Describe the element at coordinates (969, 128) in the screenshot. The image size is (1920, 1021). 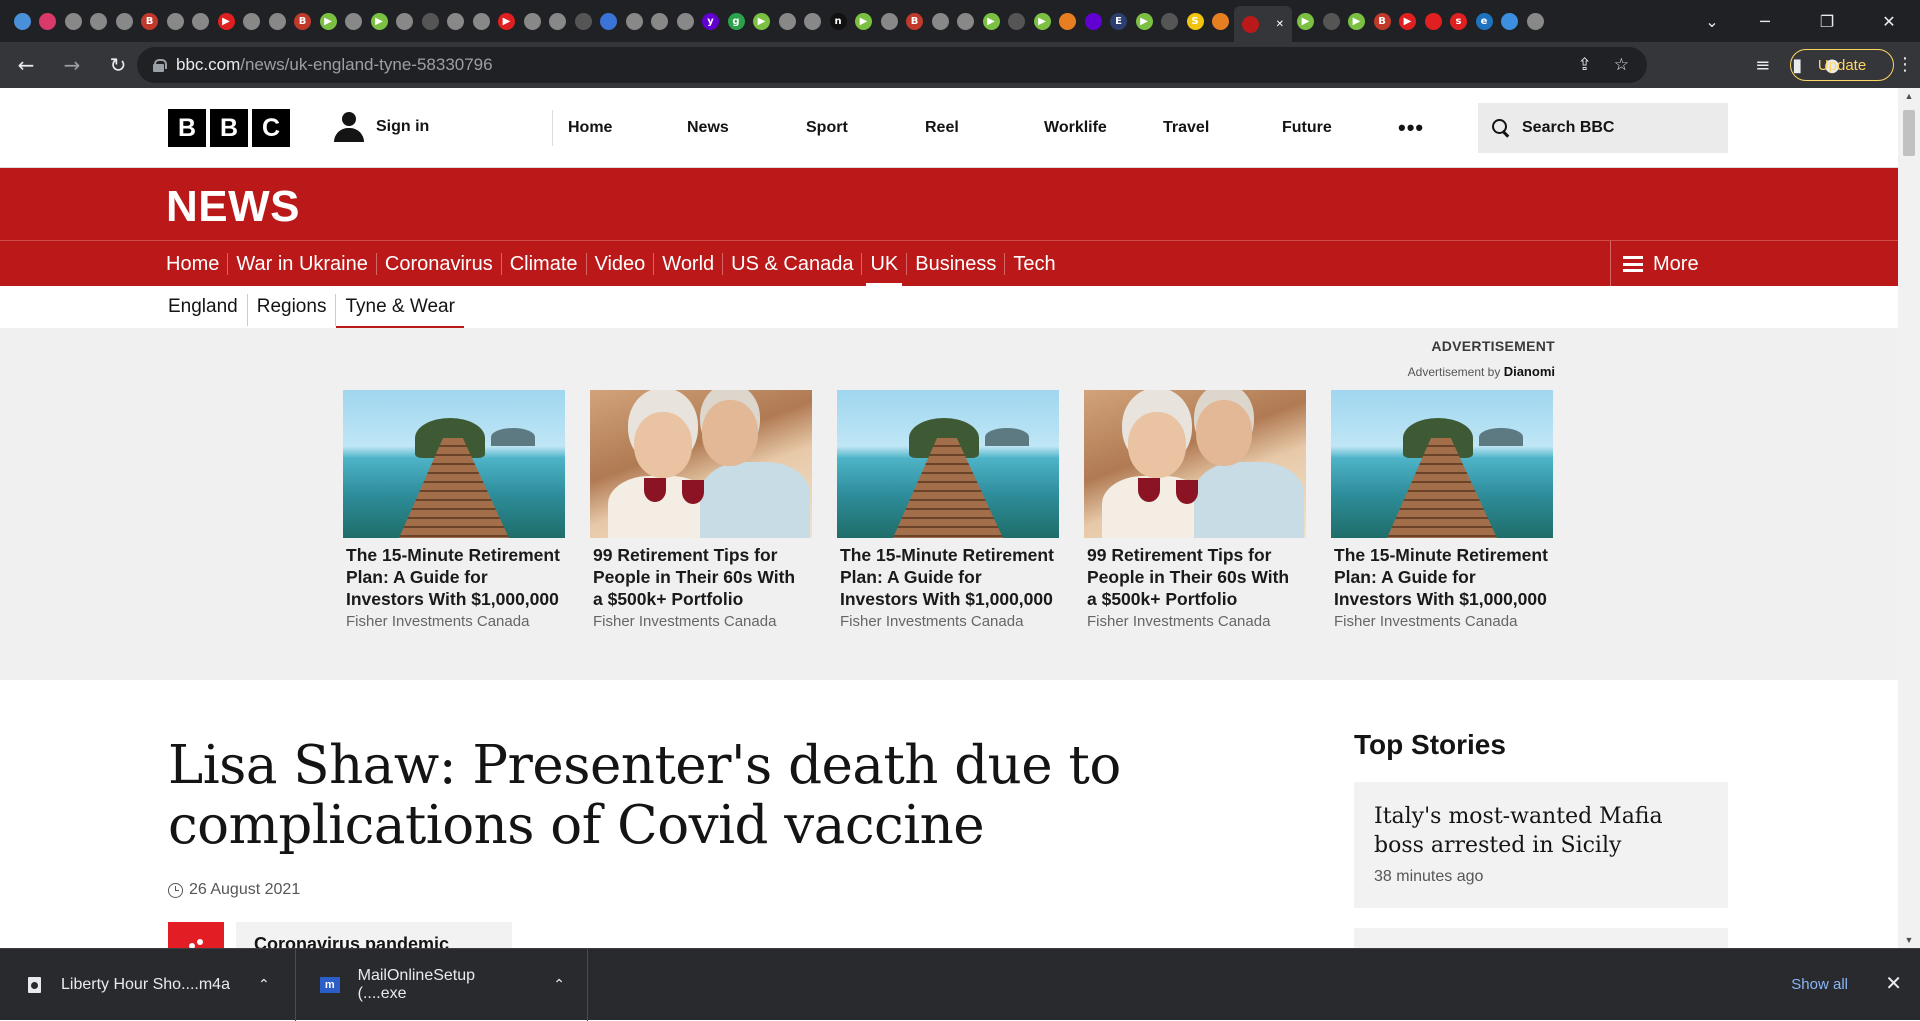
I see `top-nav-reel: Reel` at that location.